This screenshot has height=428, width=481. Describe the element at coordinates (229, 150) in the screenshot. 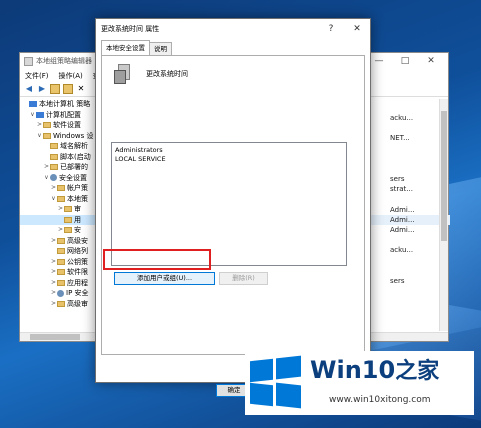

I see `list-item: Administrators` at that location.